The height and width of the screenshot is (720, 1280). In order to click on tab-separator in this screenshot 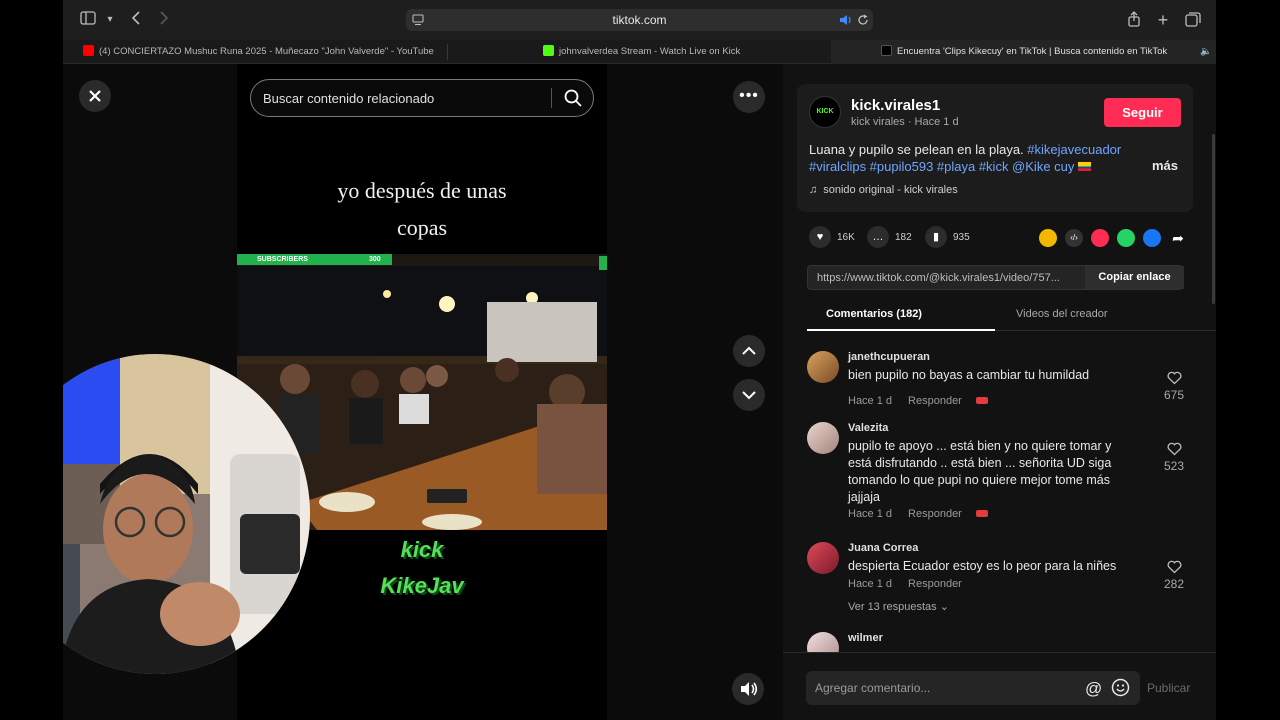, I will do `click(447, 52)`.